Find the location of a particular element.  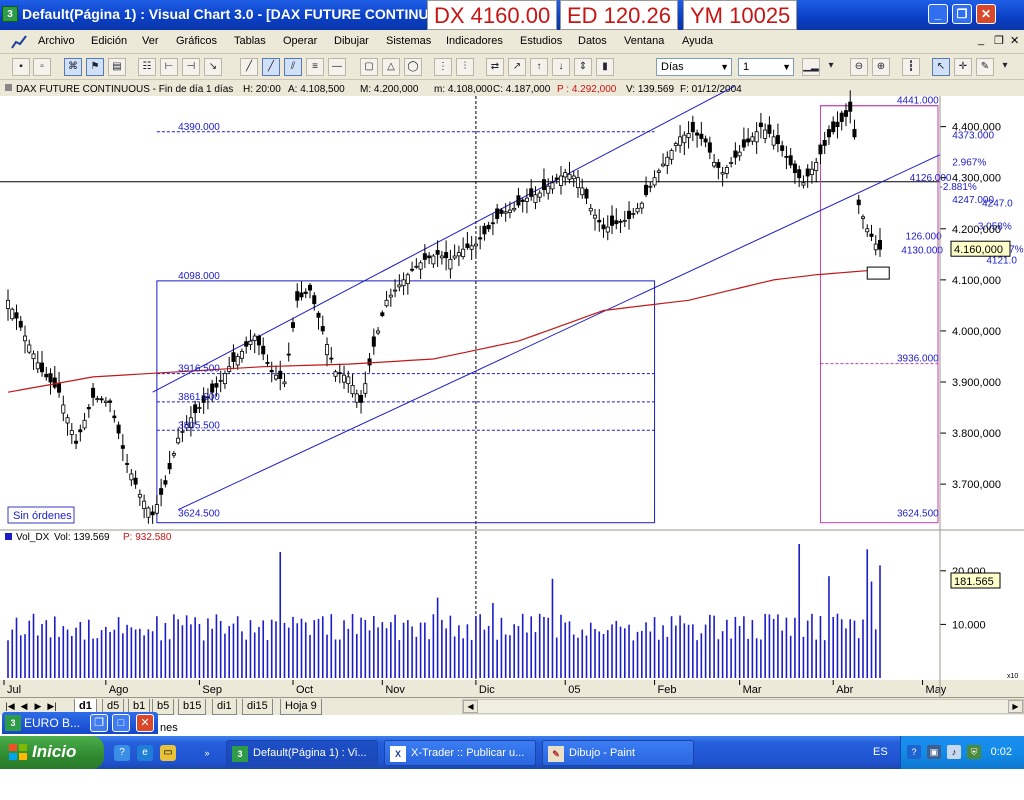

zoom-in-icon: ⊕ is located at coordinates (881, 67).